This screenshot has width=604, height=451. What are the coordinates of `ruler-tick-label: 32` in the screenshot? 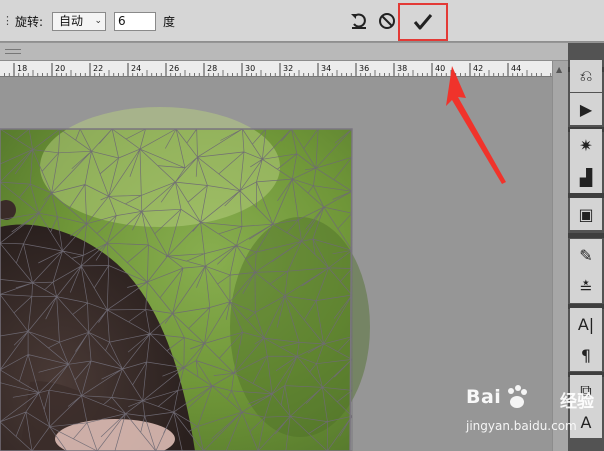 It's located at (288, 68).